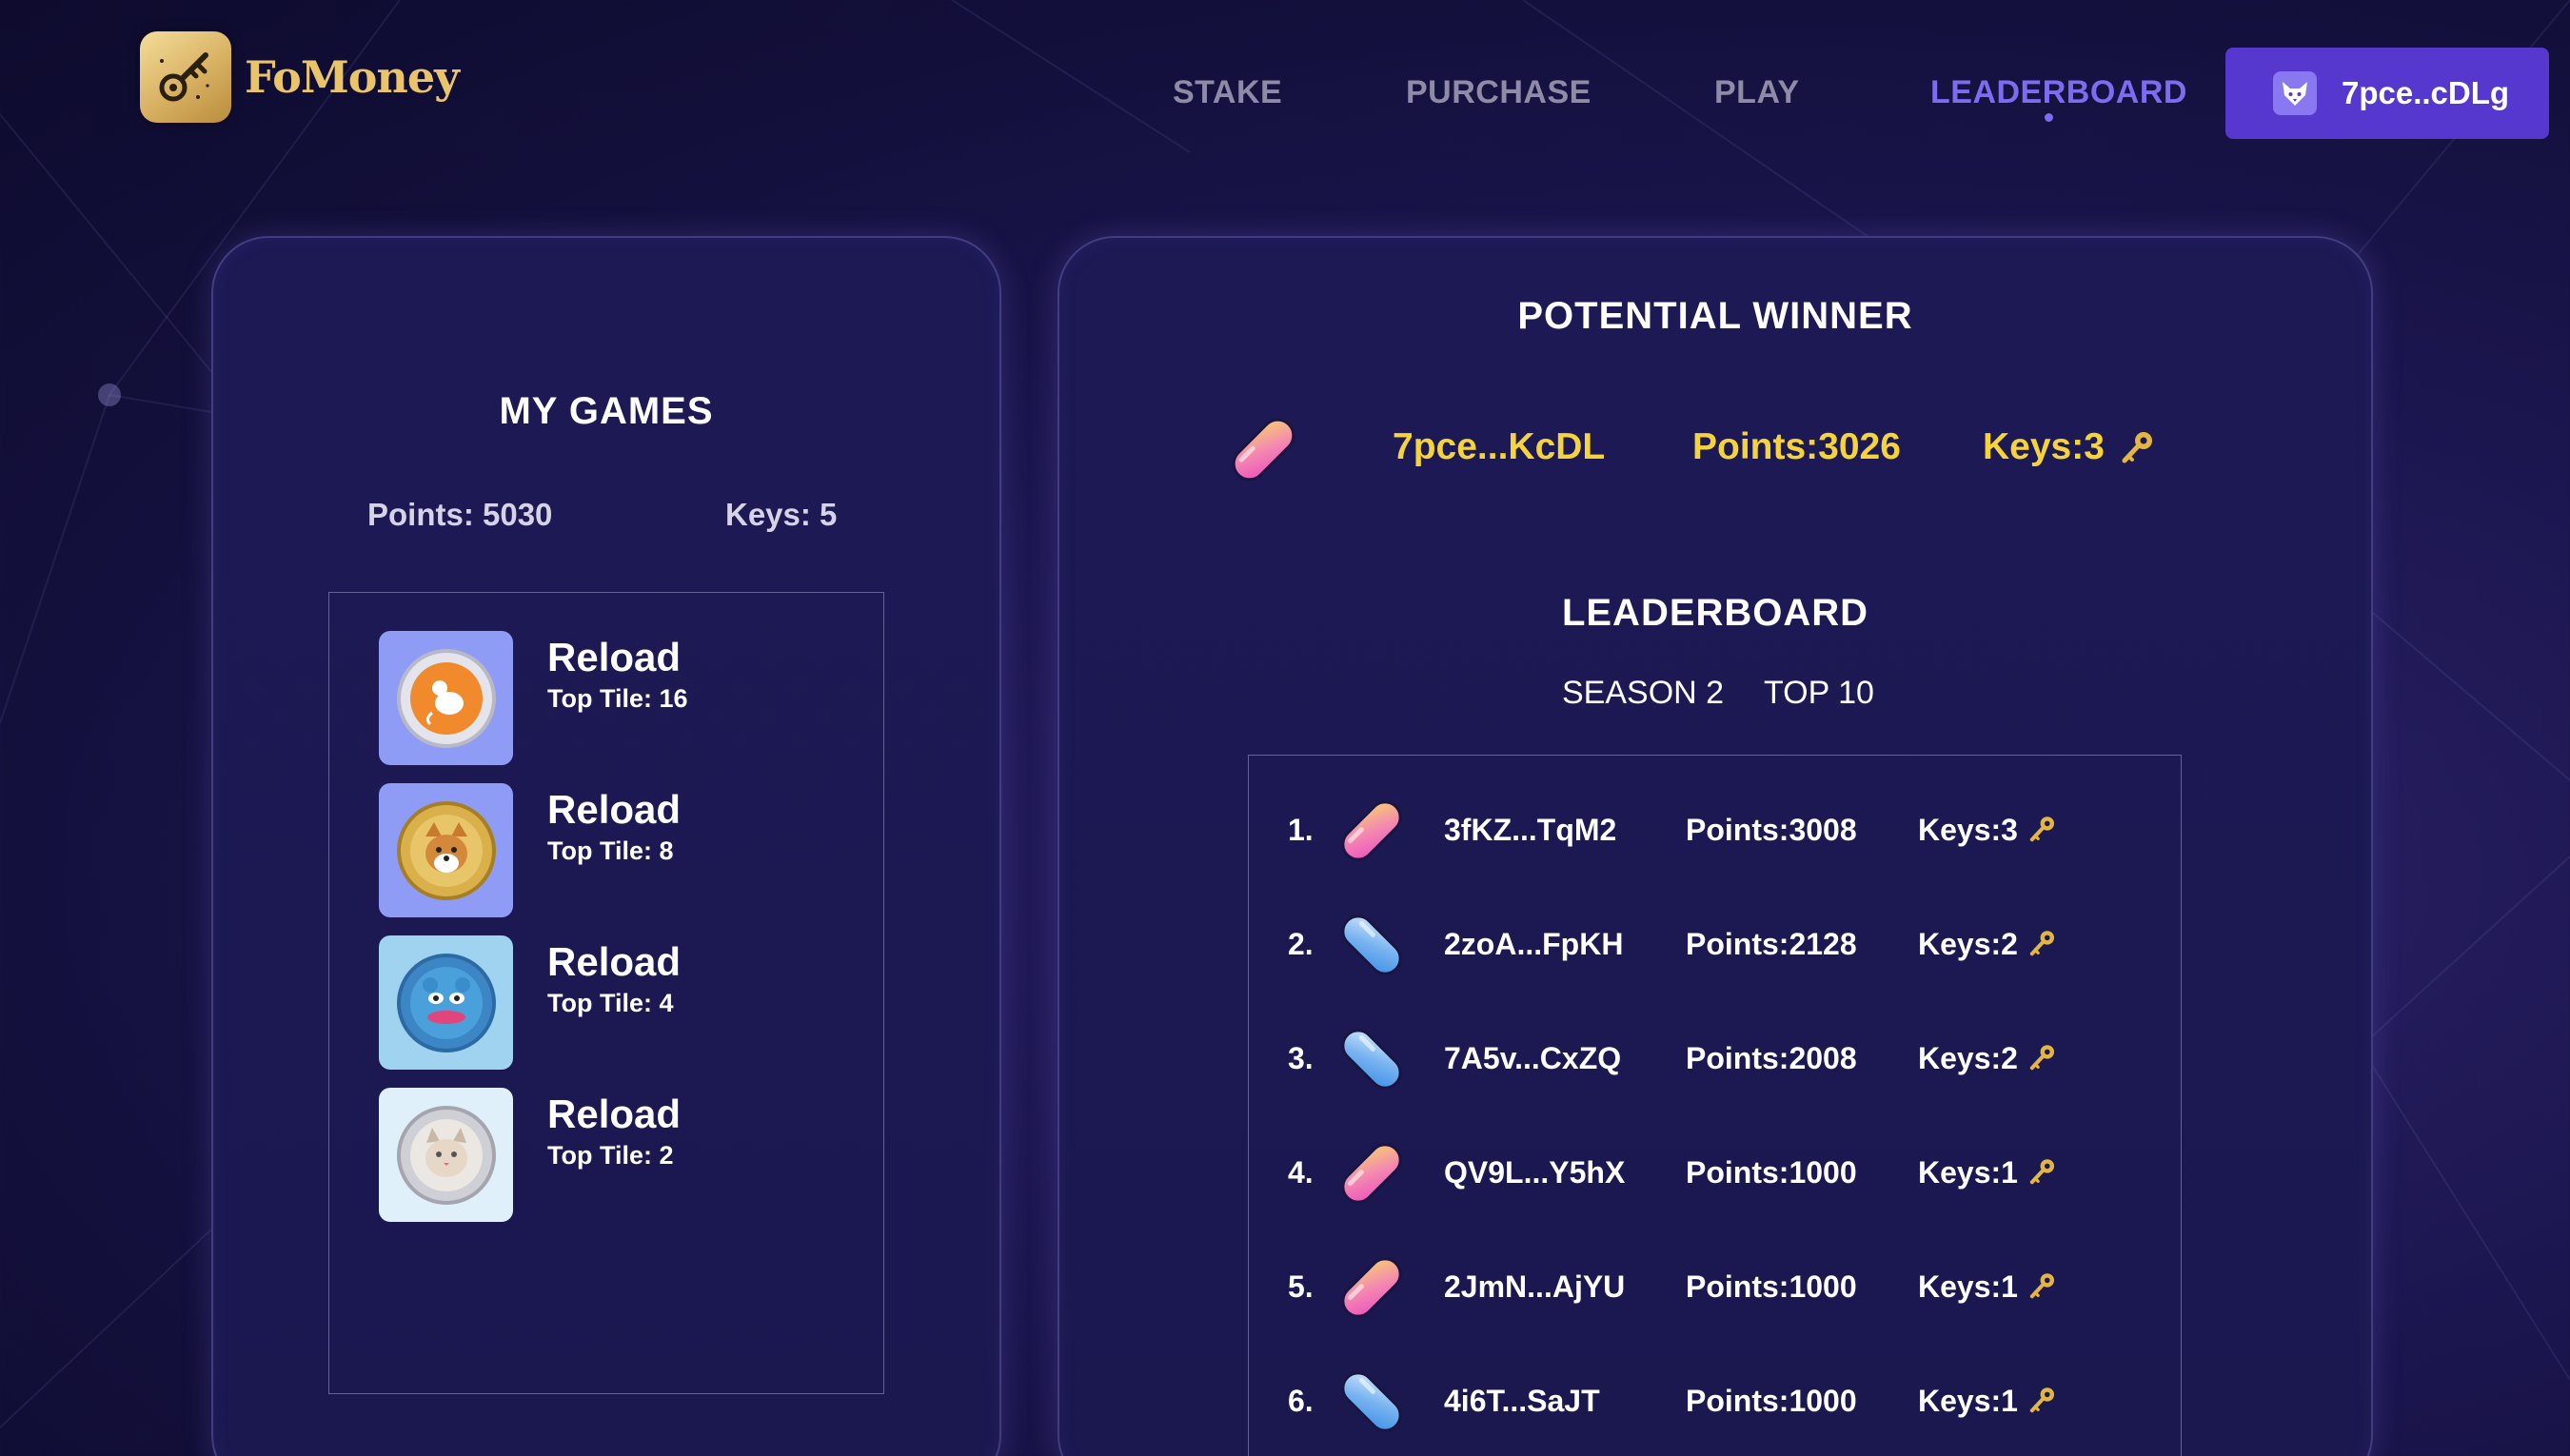 Image resolution: width=2570 pixels, height=1456 pixels. I want to click on brand-logo: FoMoney, so click(300, 77).